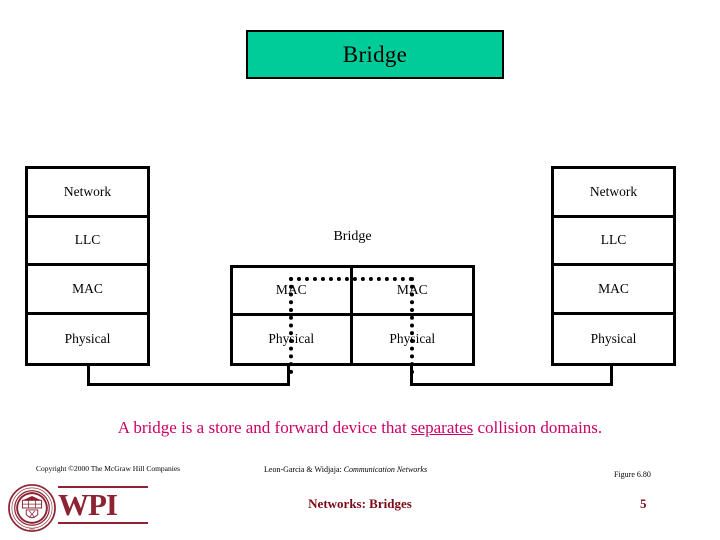 The width and height of the screenshot is (720, 540). What do you see at coordinates (613, 193) in the screenshot?
I see `stack-right-layer-network: Network` at bounding box center [613, 193].